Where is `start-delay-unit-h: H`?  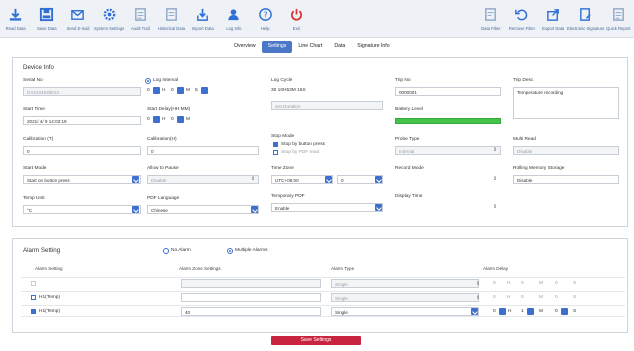 start-delay-unit-h: H is located at coordinates (164, 119).